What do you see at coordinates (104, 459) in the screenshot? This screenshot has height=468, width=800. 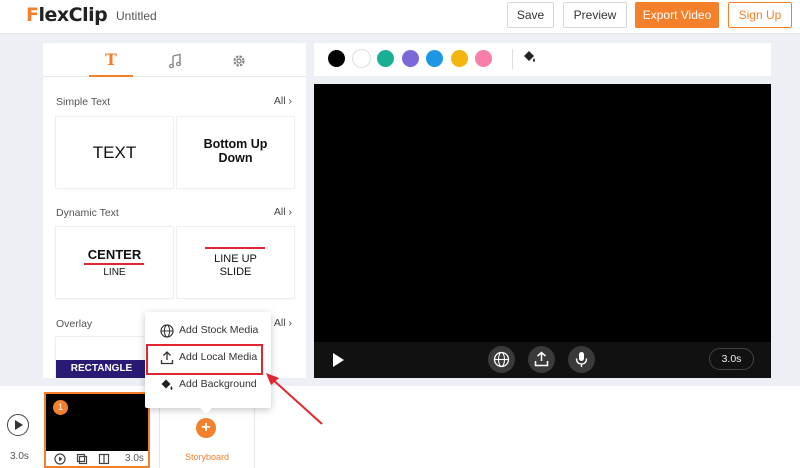 I see `split-icon` at bounding box center [104, 459].